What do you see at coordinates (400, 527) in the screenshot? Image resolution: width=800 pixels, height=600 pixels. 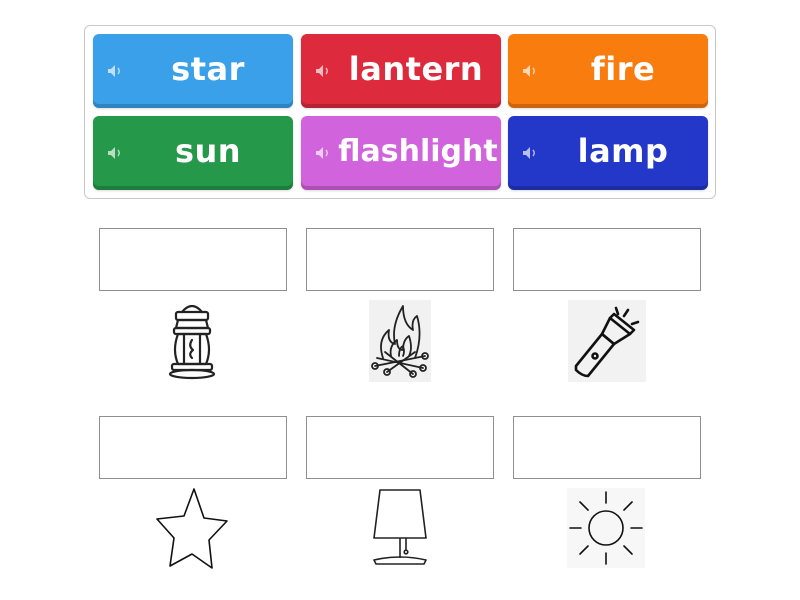 I see `table-lamp-image` at bounding box center [400, 527].